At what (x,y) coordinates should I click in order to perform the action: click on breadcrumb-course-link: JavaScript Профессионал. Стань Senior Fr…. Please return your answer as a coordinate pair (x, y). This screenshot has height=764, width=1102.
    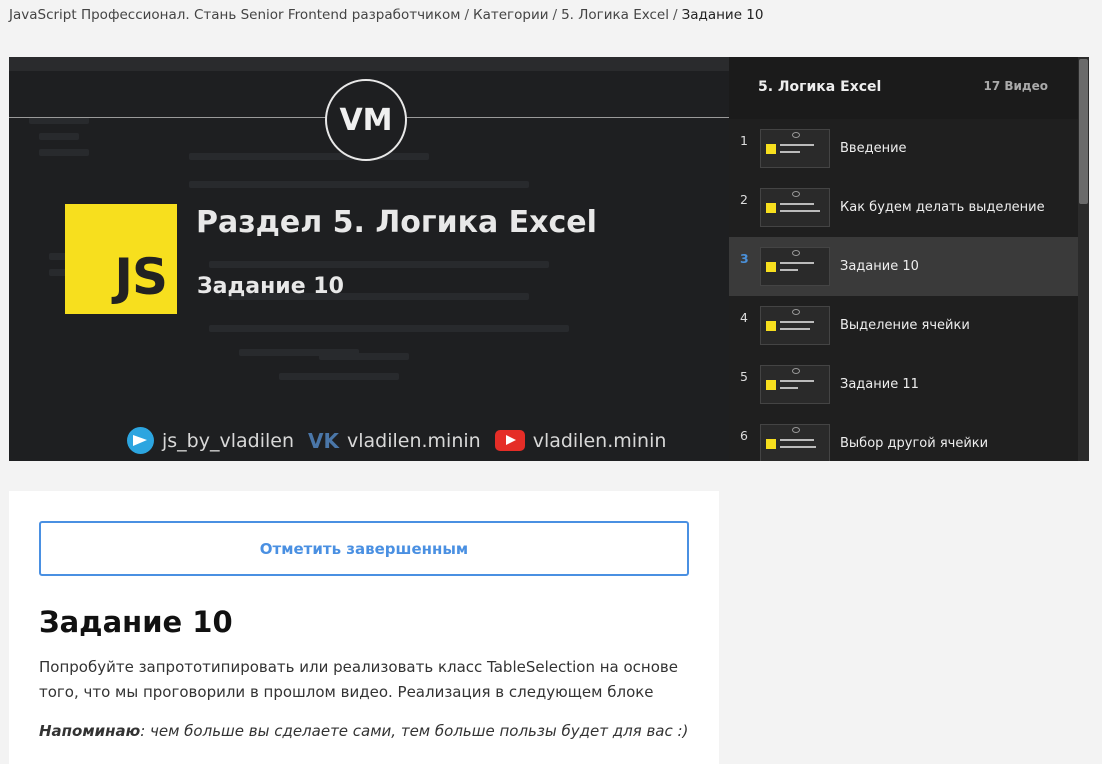
    Looking at the image, I should click on (234, 15).